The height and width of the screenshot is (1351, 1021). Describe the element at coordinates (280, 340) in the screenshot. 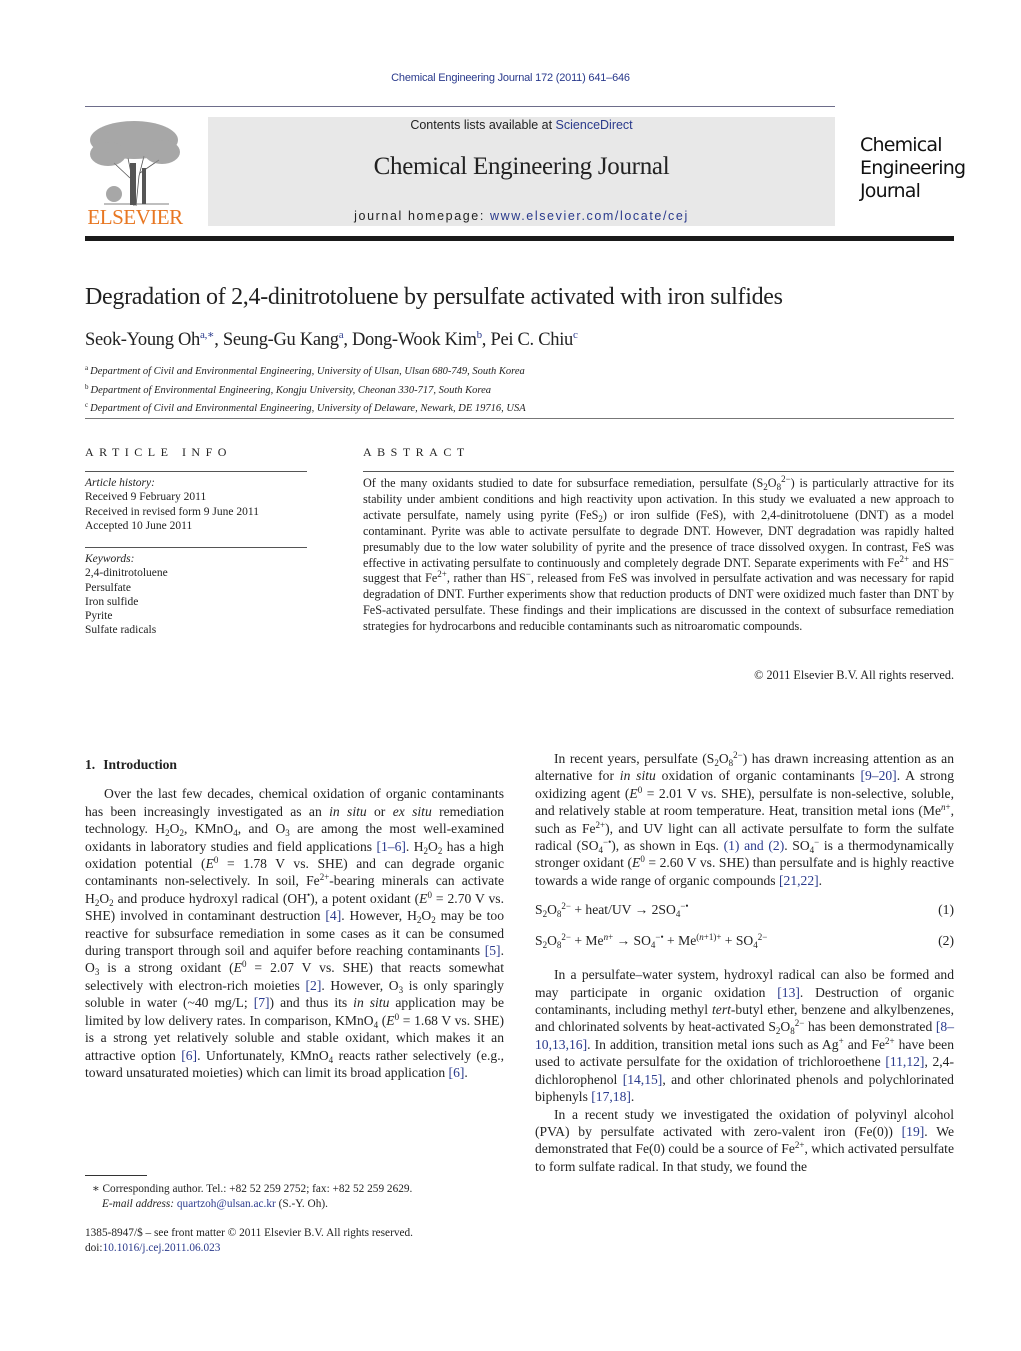

I see `author: Seung-Gu Kang` at that location.